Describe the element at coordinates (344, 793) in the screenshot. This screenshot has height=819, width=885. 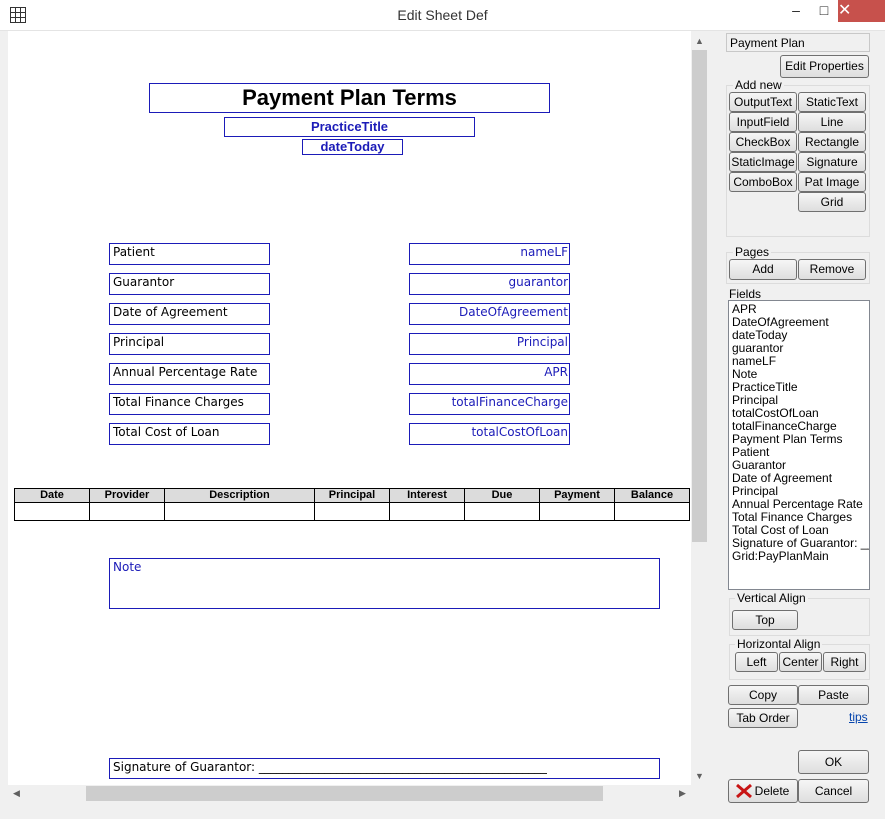
I see `horizontal-scroll-thumb` at that location.